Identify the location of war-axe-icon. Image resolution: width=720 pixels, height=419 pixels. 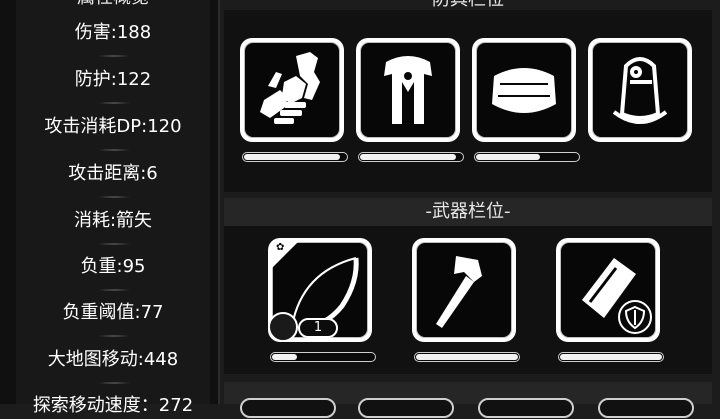
(459, 292).